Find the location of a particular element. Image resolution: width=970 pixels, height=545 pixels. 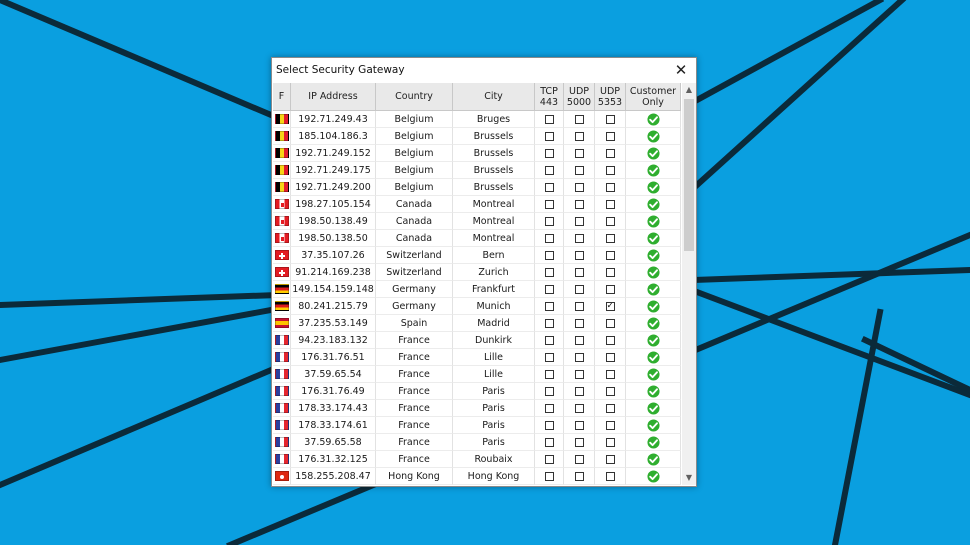

udp-5353-checkbox: ✓ is located at coordinates (610, 306).